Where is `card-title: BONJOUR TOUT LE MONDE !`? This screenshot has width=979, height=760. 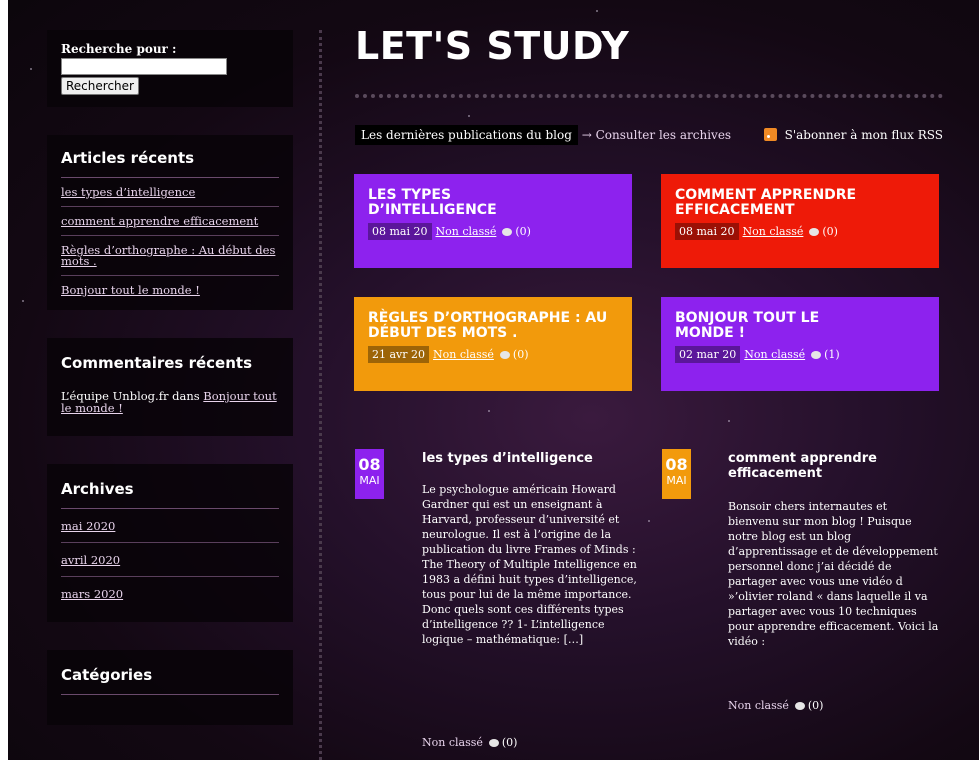
card-title: BONJOUR TOUT LE MONDE ! is located at coordinates (760, 326).